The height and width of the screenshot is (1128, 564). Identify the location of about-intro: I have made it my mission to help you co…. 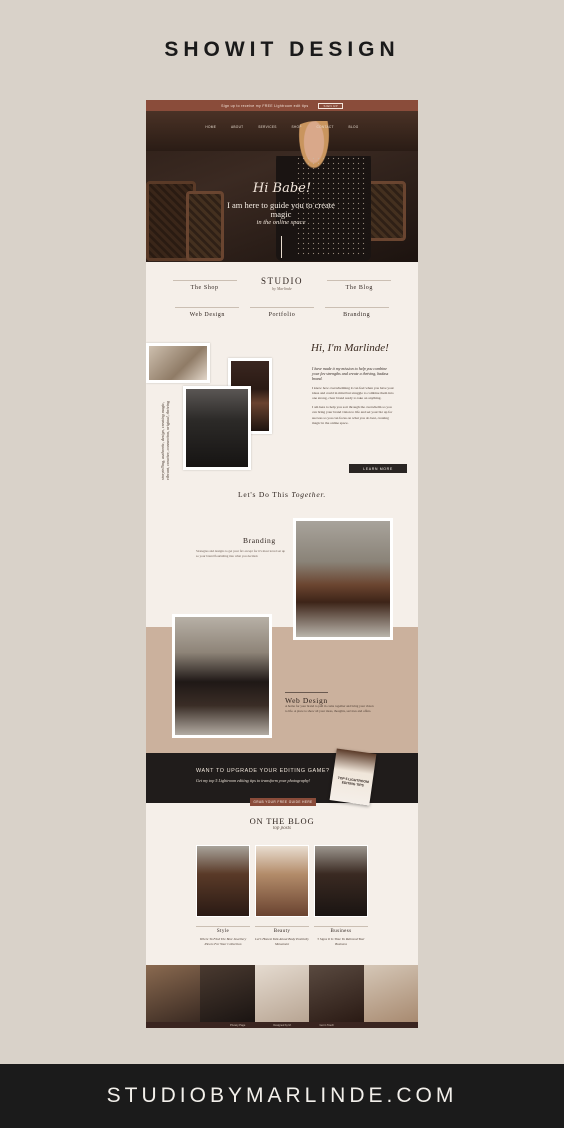
(350, 374).